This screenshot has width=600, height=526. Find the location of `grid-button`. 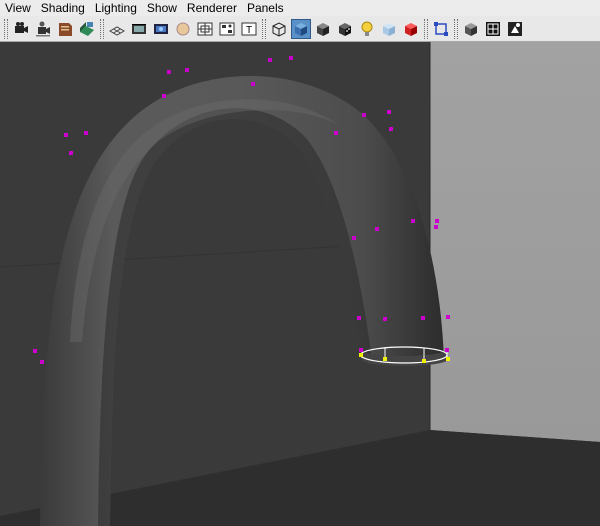

grid-button is located at coordinates (117, 29).